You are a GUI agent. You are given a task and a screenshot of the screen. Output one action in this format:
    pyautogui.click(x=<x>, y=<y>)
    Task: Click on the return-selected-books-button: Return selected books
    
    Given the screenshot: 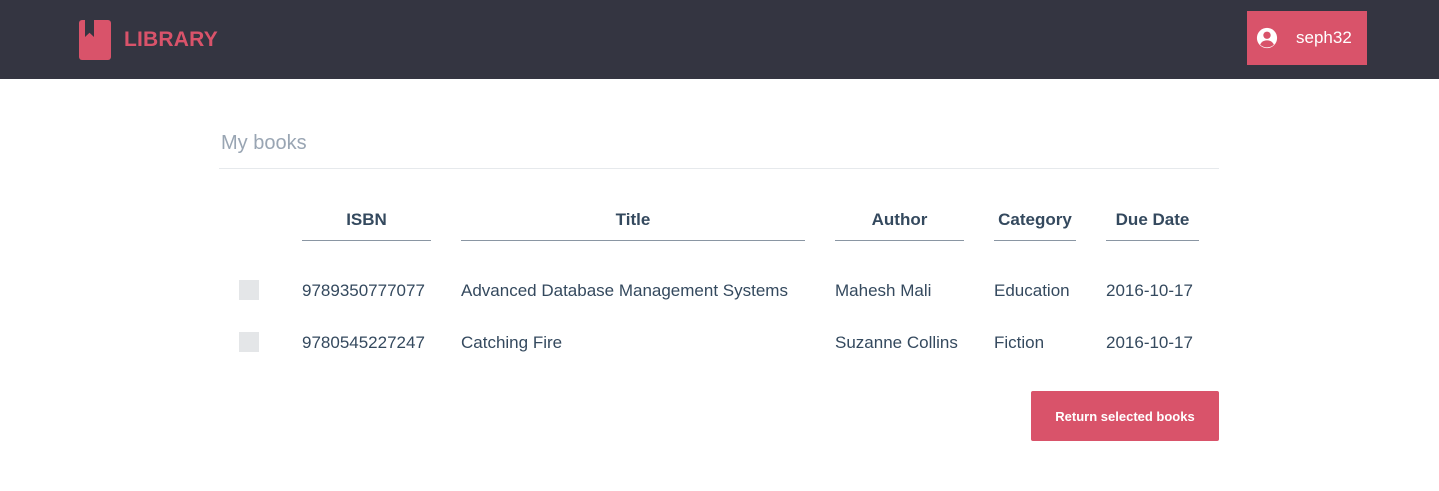 What is the action you would take?
    pyautogui.click(x=1125, y=416)
    